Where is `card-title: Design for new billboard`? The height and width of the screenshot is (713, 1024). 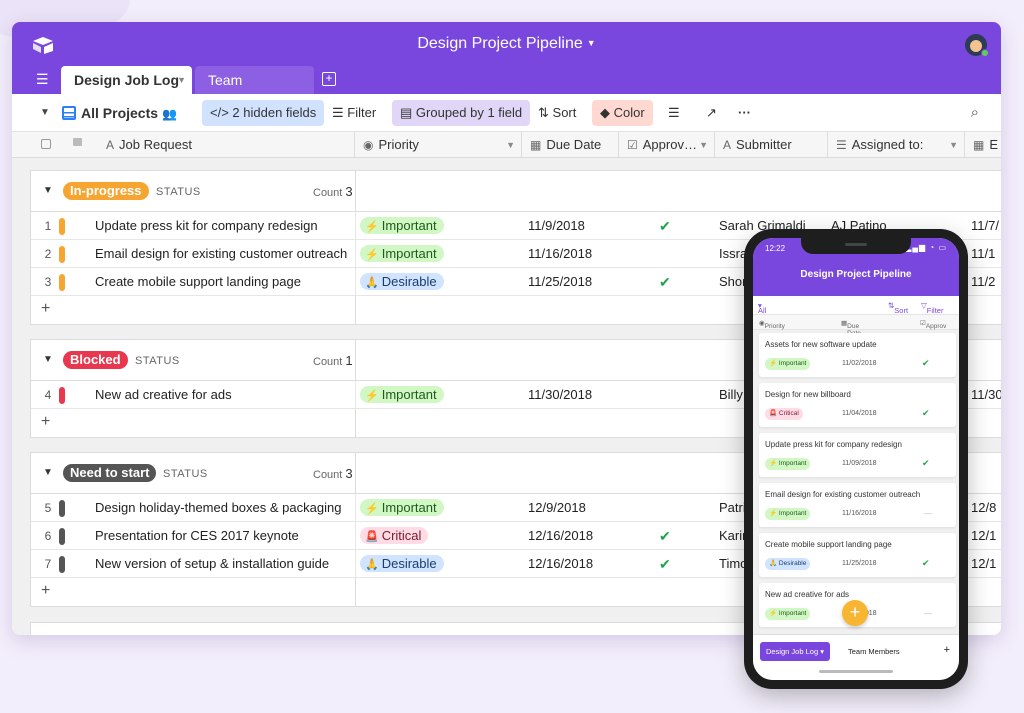 card-title: Design for new billboard is located at coordinates (808, 394).